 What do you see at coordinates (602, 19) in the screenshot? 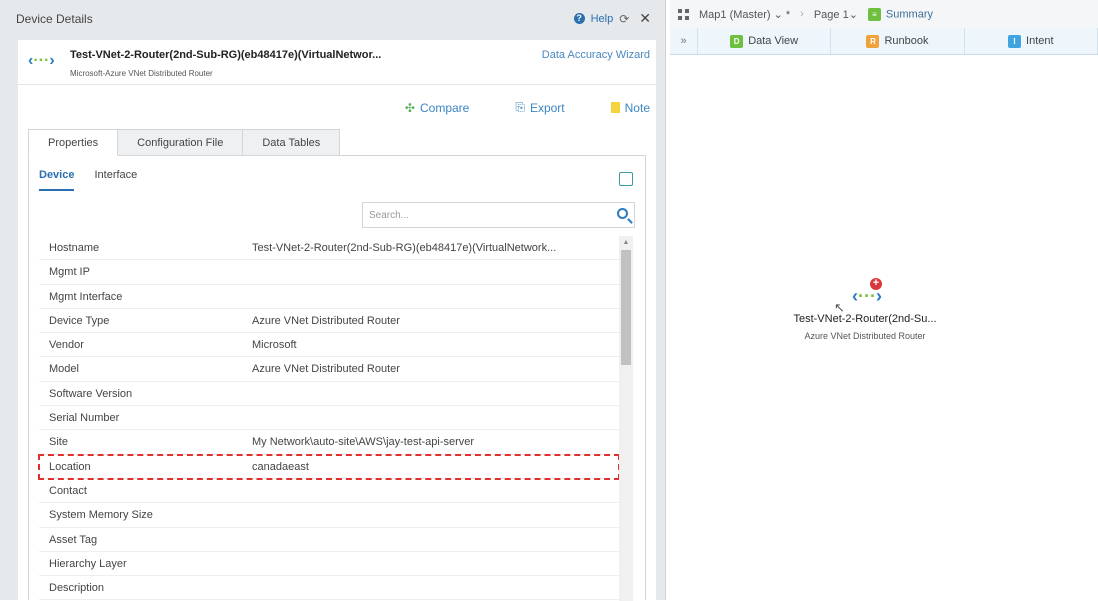
I see `help-link: Help` at bounding box center [602, 19].